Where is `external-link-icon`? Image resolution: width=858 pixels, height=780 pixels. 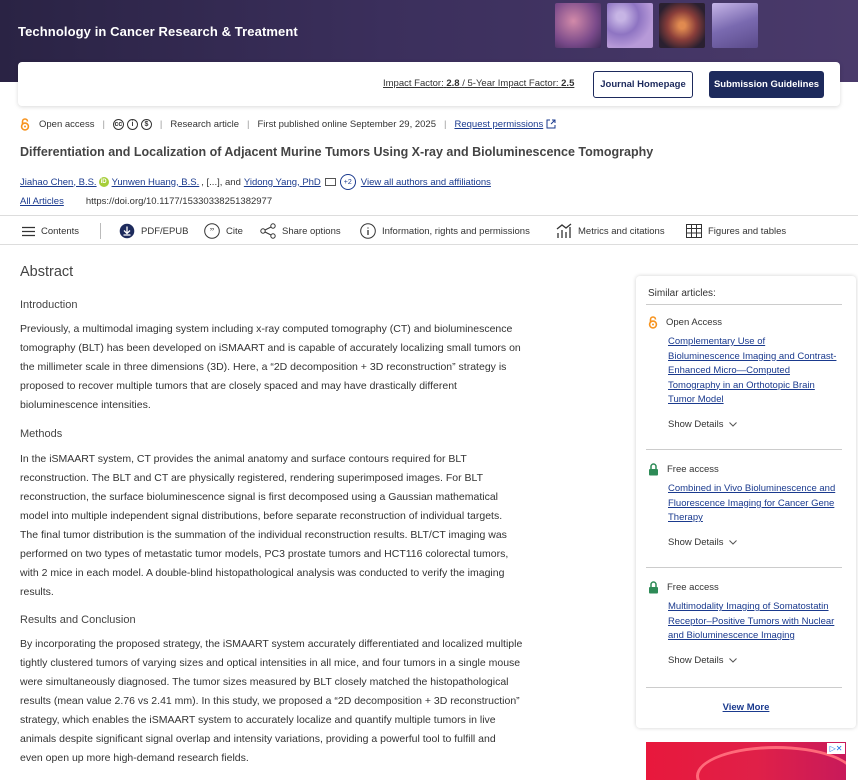
external-link-icon is located at coordinates (551, 124).